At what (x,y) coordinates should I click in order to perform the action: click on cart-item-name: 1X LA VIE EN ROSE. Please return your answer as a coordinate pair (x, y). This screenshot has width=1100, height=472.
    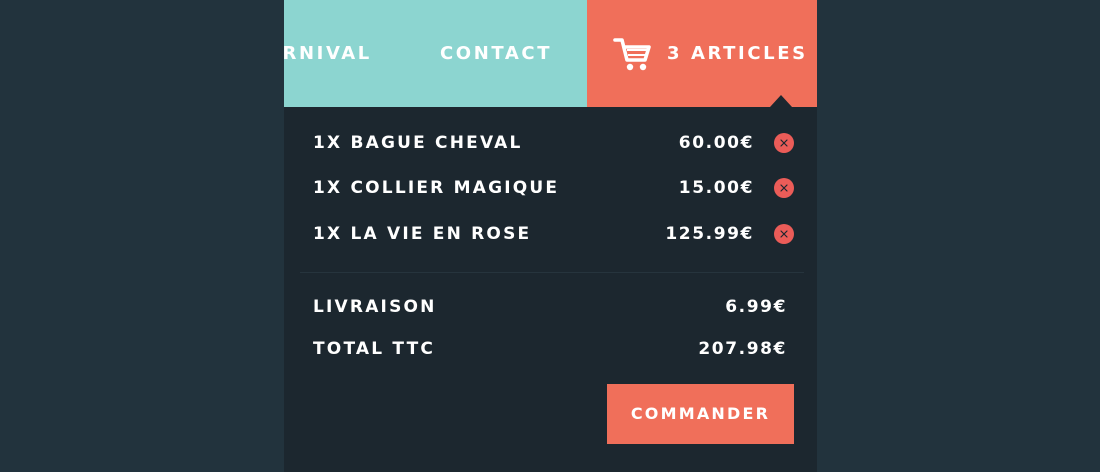
    Looking at the image, I should click on (422, 234).